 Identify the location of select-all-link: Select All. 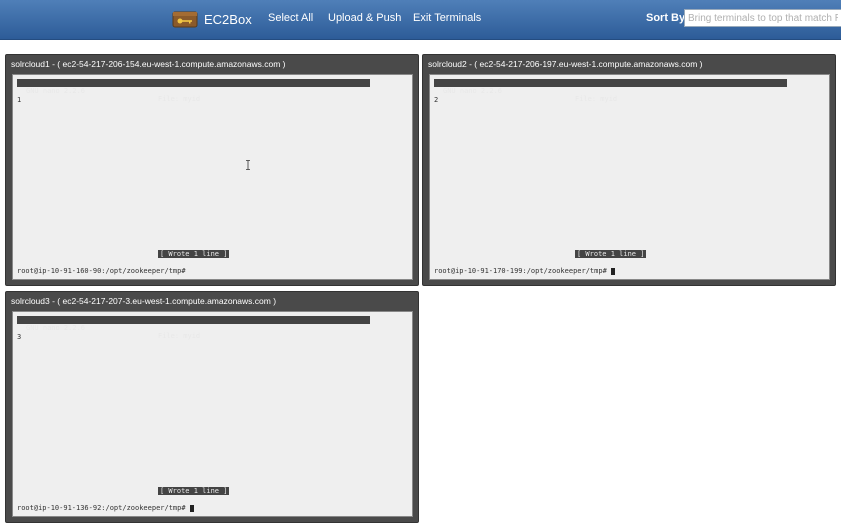
(290, 18).